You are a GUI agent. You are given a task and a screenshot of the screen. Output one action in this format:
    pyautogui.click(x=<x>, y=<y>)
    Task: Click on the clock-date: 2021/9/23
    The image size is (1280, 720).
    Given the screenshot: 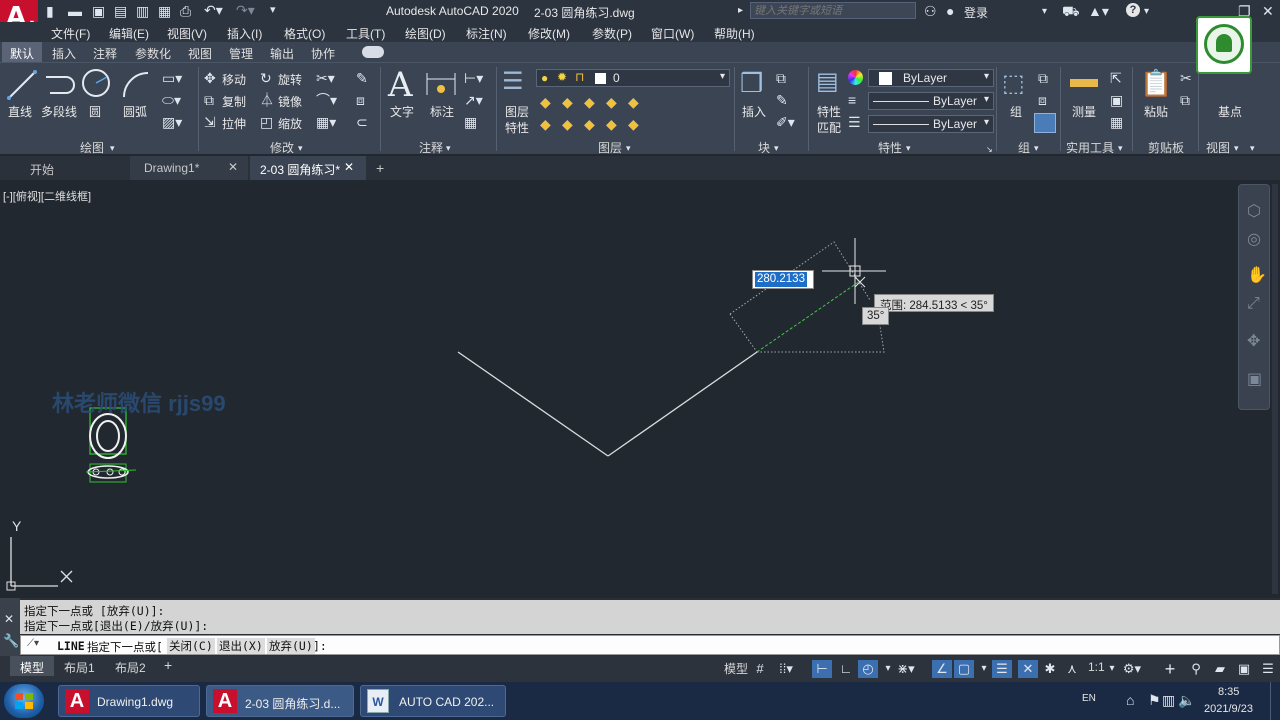 What is the action you would take?
    pyautogui.click(x=1228, y=709)
    